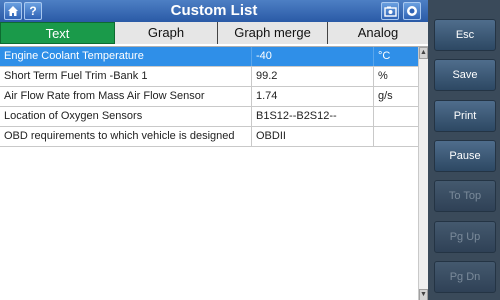 Image resolution: width=500 pixels, height=300 pixels. Describe the element at coordinates (384, 56) in the screenshot. I see `row-unit: °C` at that location.